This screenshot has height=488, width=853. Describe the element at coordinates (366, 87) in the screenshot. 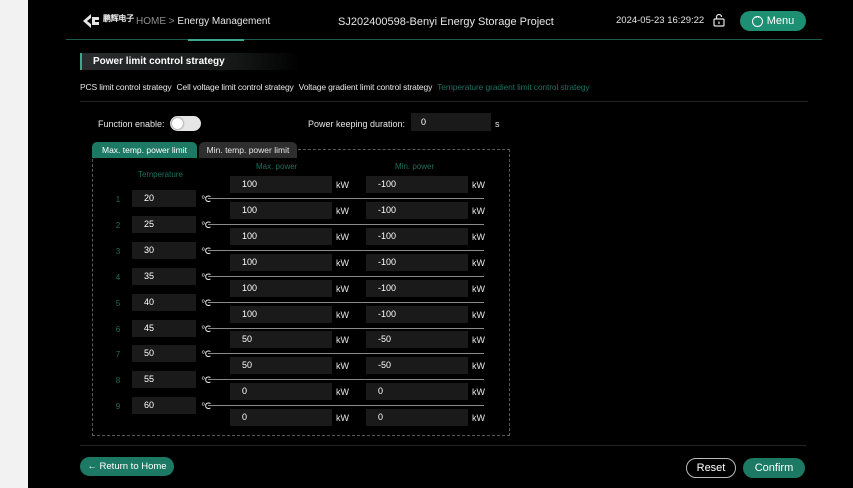

I see `strategy-tab: Voltage gradient limit control strategy` at that location.